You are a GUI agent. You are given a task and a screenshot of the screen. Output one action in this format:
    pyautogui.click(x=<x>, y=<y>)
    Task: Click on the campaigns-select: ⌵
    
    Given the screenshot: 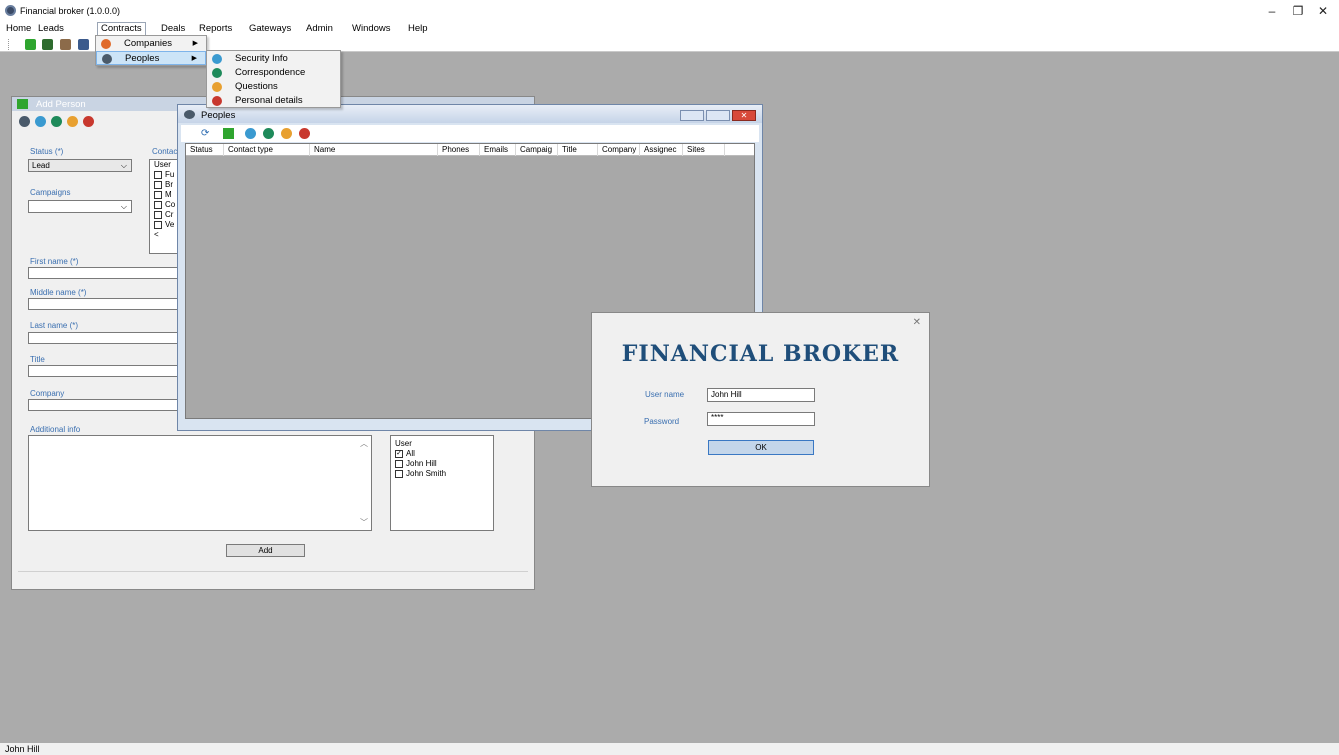 What is the action you would take?
    pyautogui.click(x=80, y=206)
    